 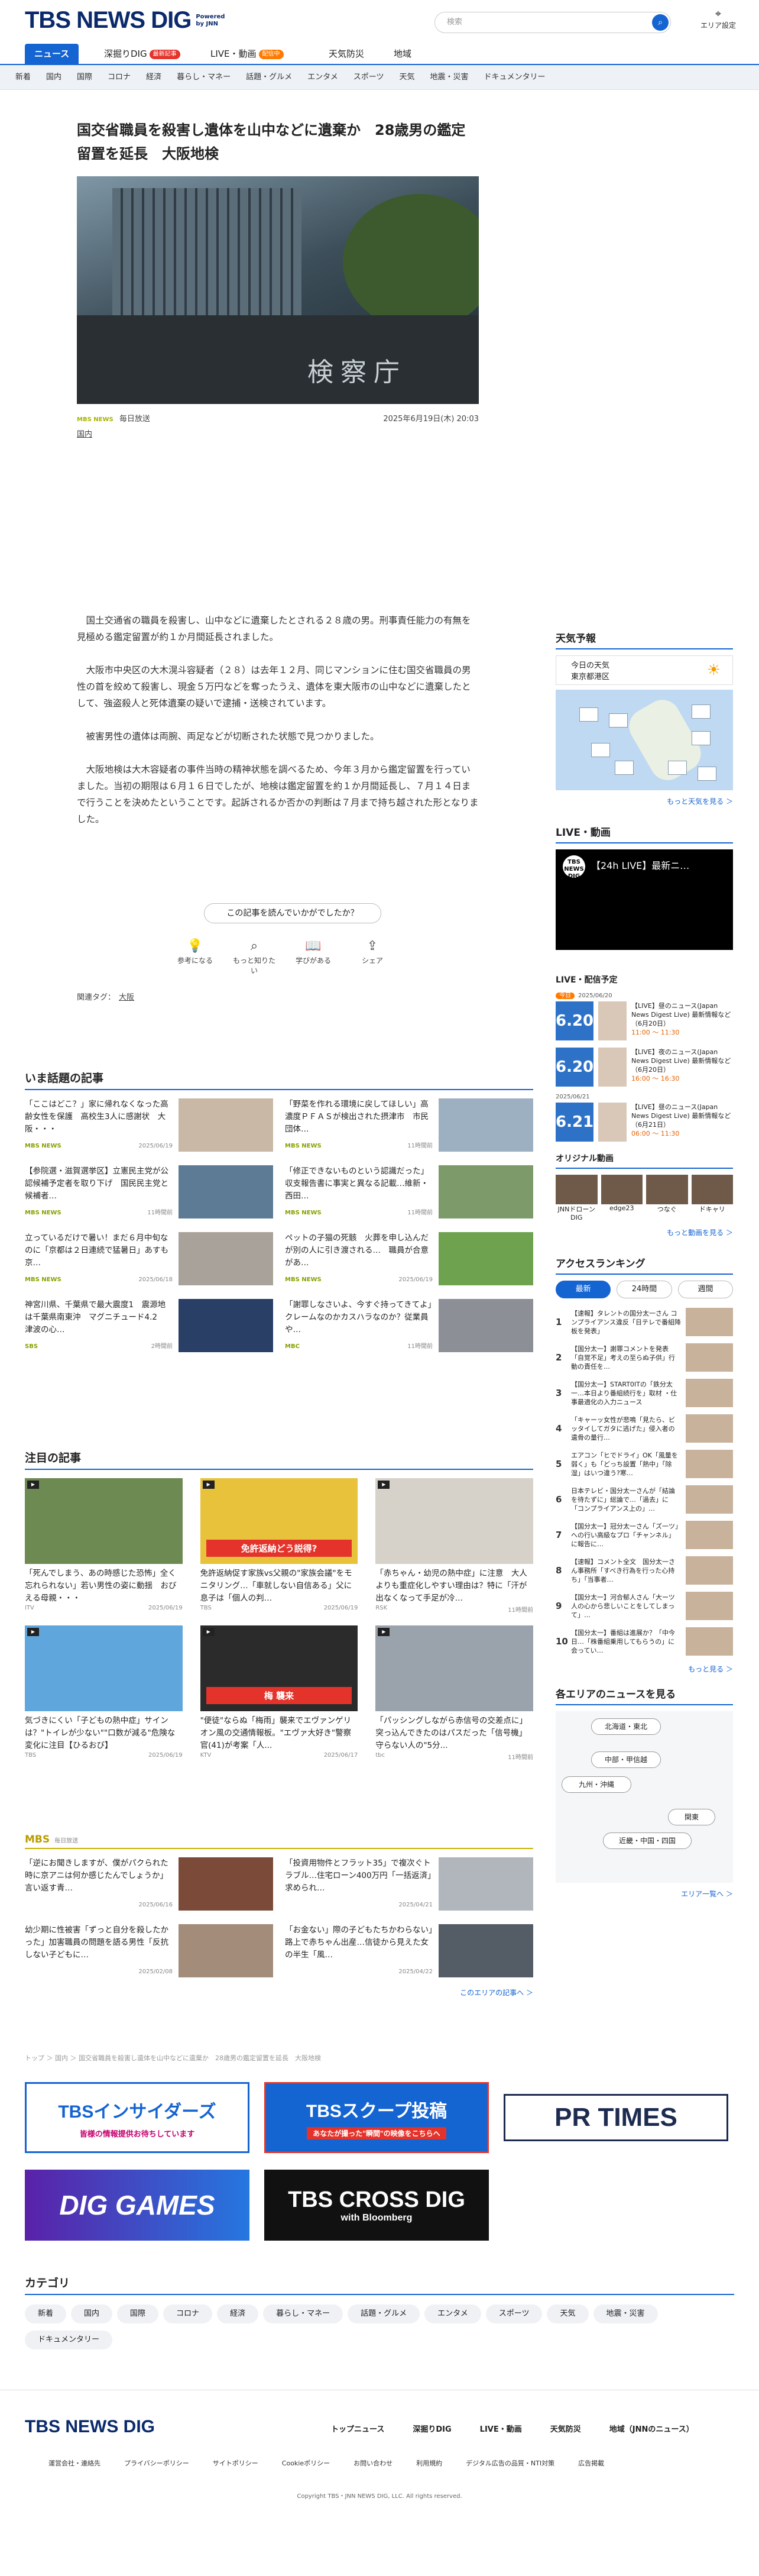 I want to click on area-hokkaido-tohoku: 北海道・東北, so click(x=626, y=1726).